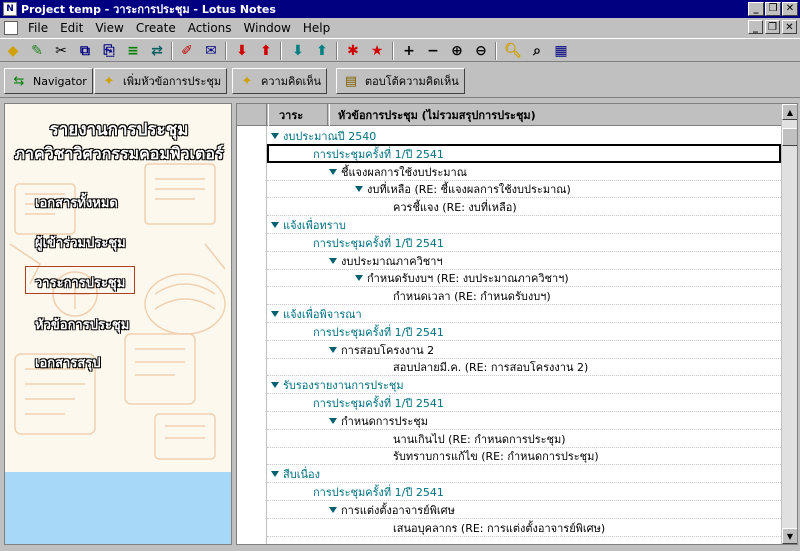 The image size is (800, 551). Describe the element at coordinates (479, 438) in the screenshot. I see `document-row: นานเกินไป (RE: กำหนดการประชุม)` at that location.